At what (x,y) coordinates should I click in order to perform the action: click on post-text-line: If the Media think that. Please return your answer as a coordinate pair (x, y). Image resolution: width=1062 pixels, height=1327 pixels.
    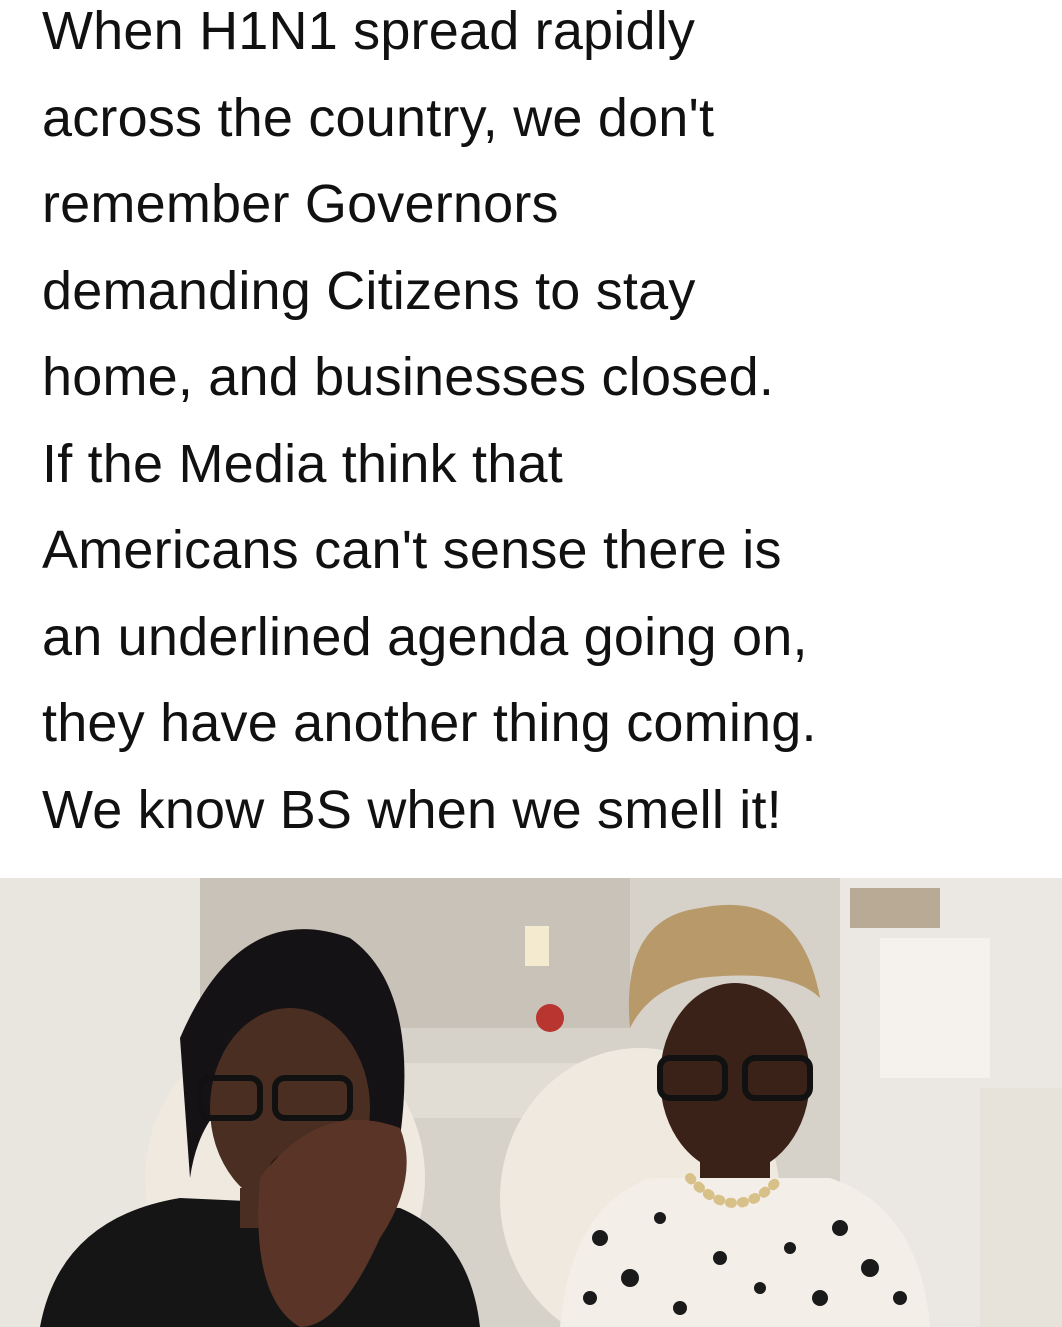
    Looking at the image, I should click on (302, 463).